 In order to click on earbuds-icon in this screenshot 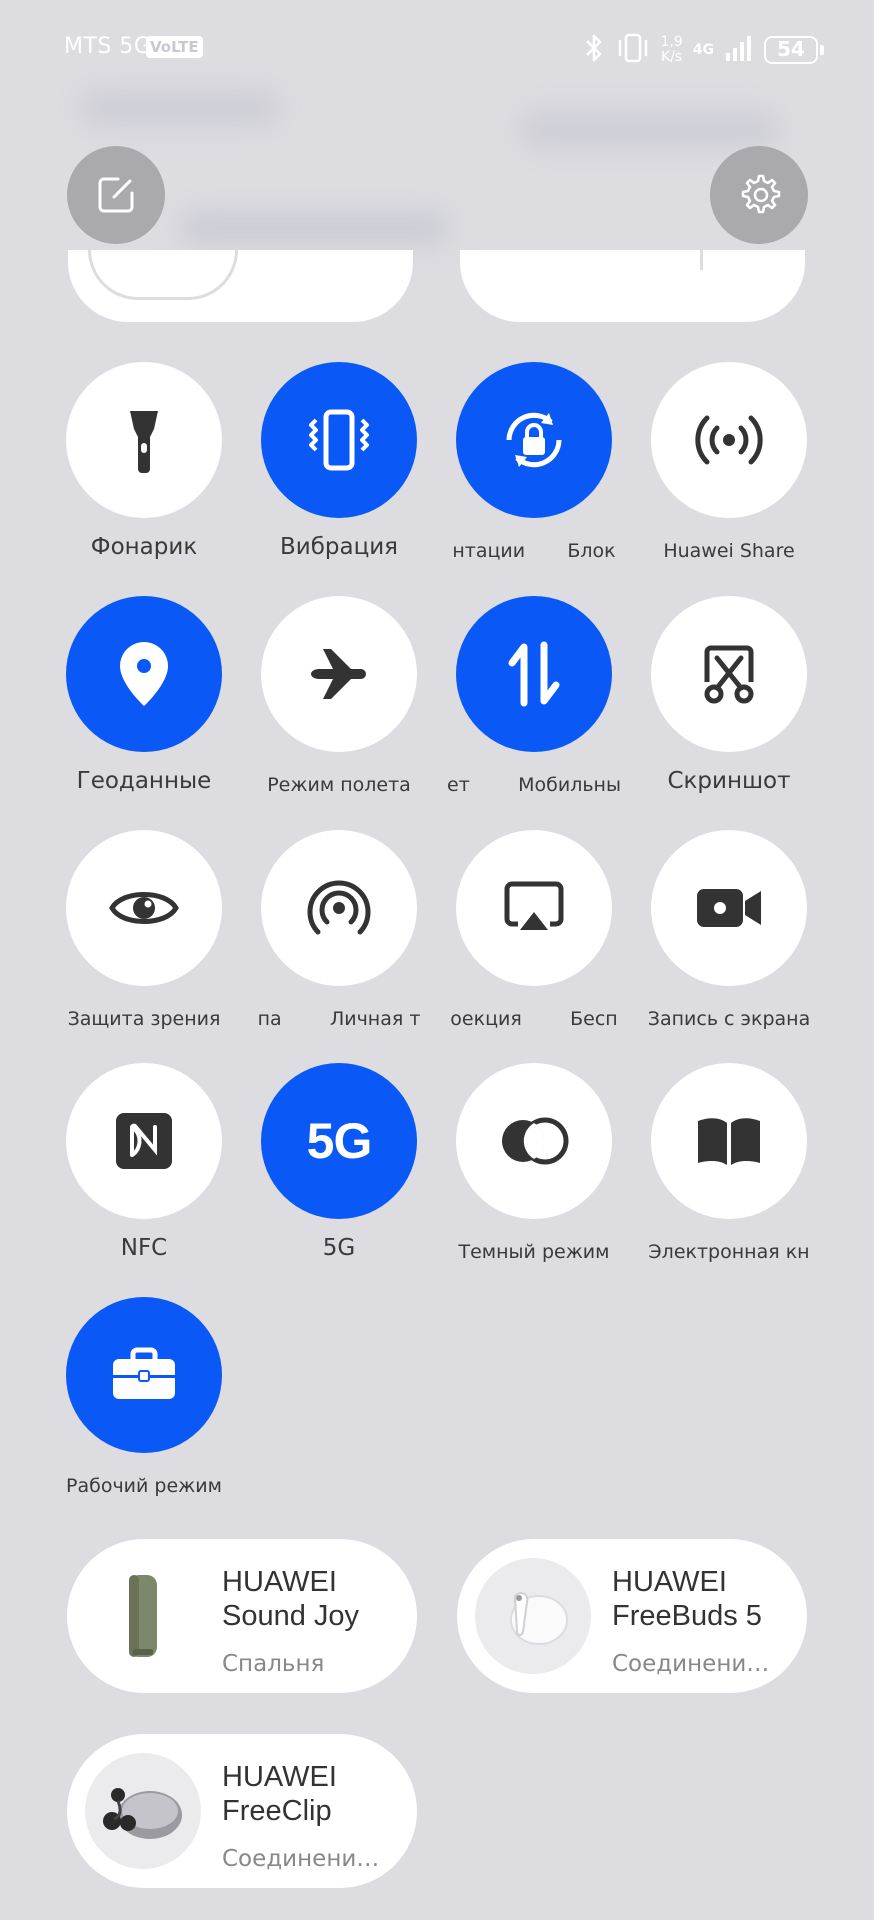, I will do `click(539, 1618)`.